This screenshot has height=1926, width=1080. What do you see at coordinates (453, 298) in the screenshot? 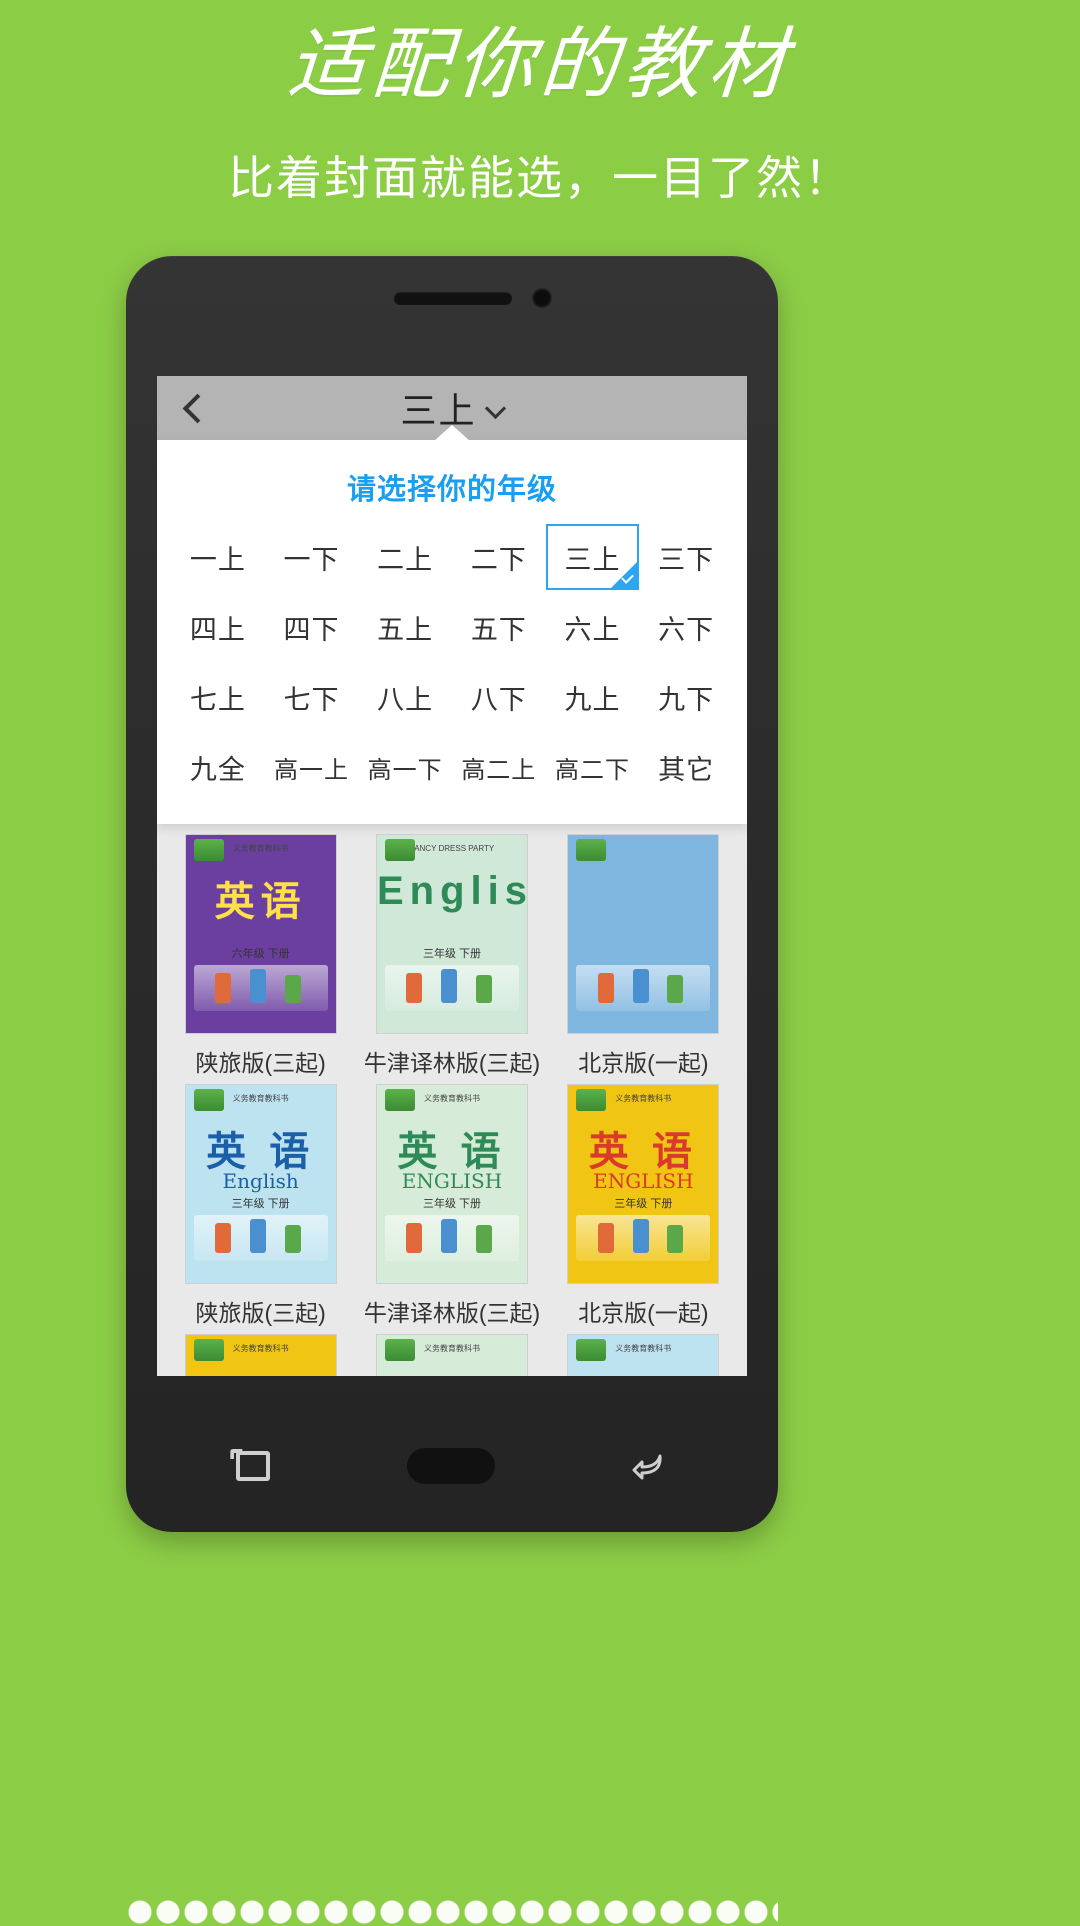
I see `earpiece-speaker-icon` at bounding box center [453, 298].